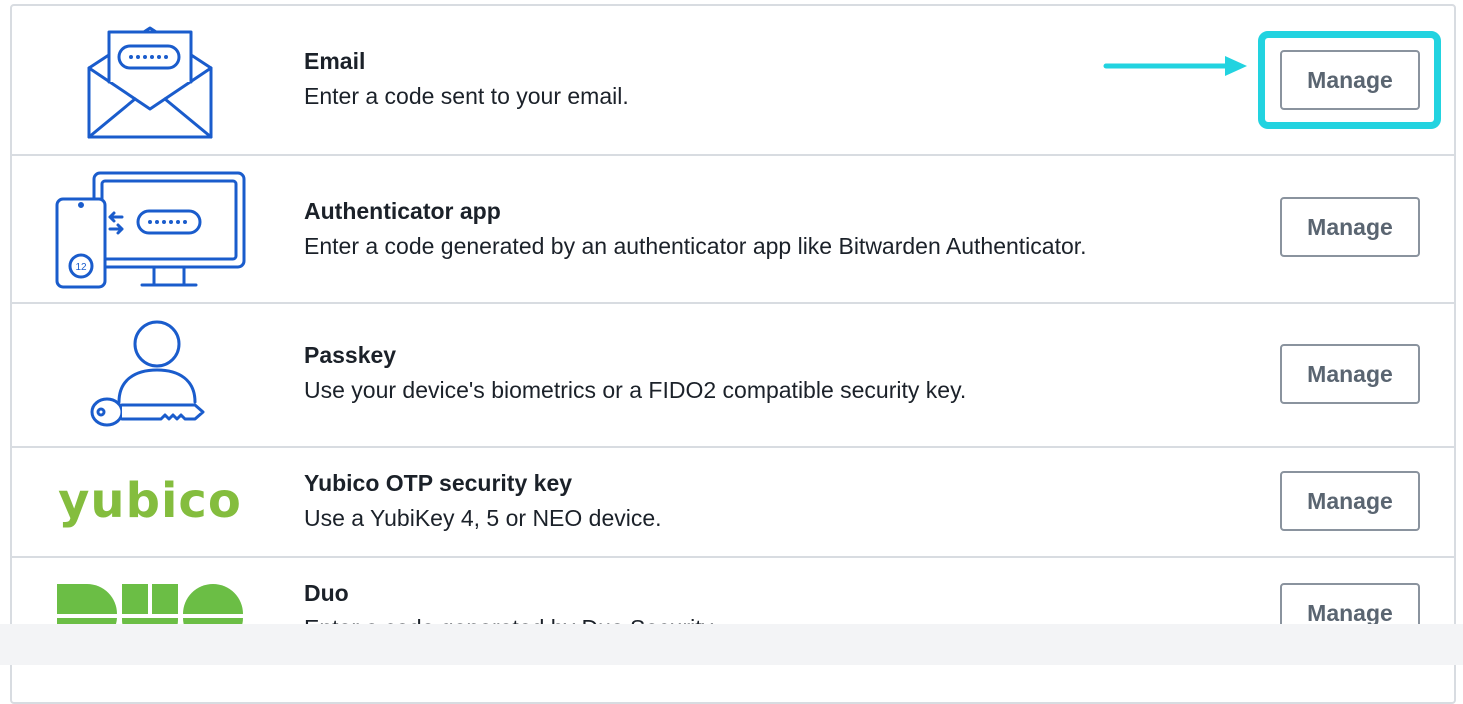 The image size is (1463, 704). I want to click on authenticator-app-icon: 12, so click(150, 229).